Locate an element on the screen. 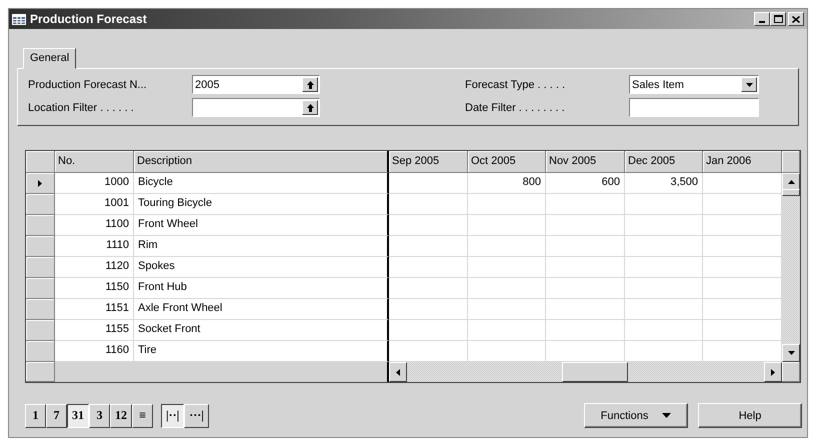 Image resolution: width=813 pixels, height=445 pixels. scroll-right-button is located at coordinates (773, 372).